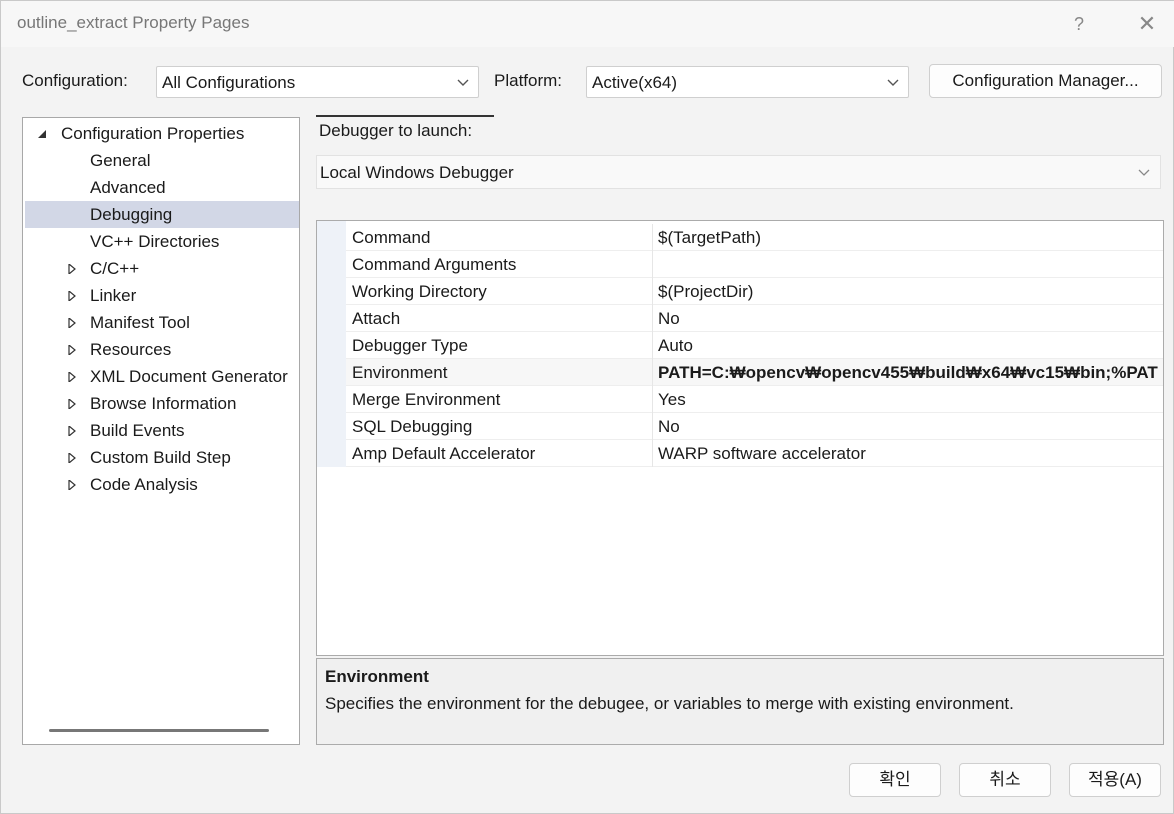 The image size is (1174, 814). I want to click on tree-item: XML Document Generator, so click(162, 376).